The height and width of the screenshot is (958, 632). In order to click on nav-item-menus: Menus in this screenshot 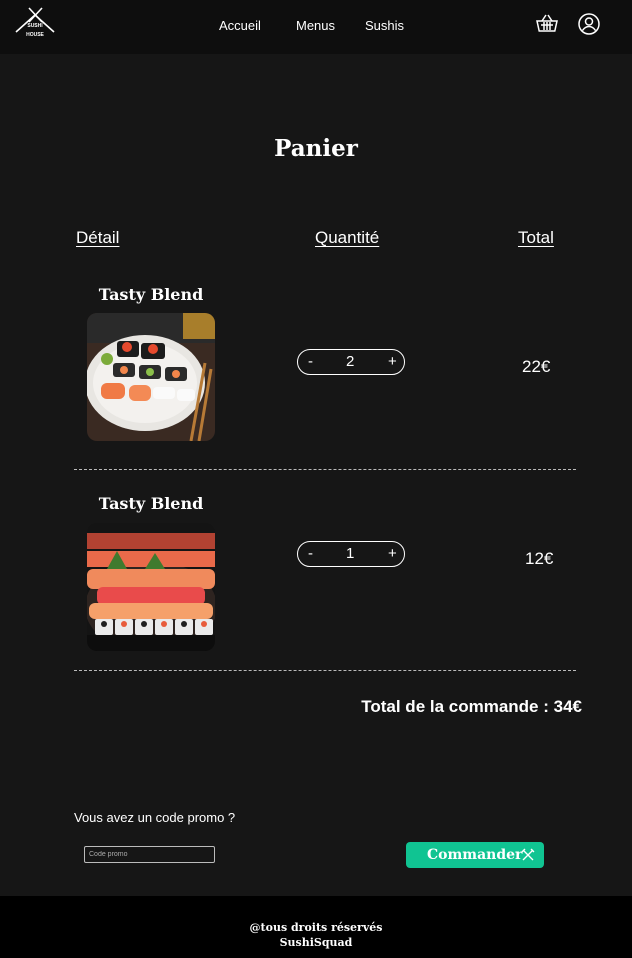, I will do `click(315, 25)`.